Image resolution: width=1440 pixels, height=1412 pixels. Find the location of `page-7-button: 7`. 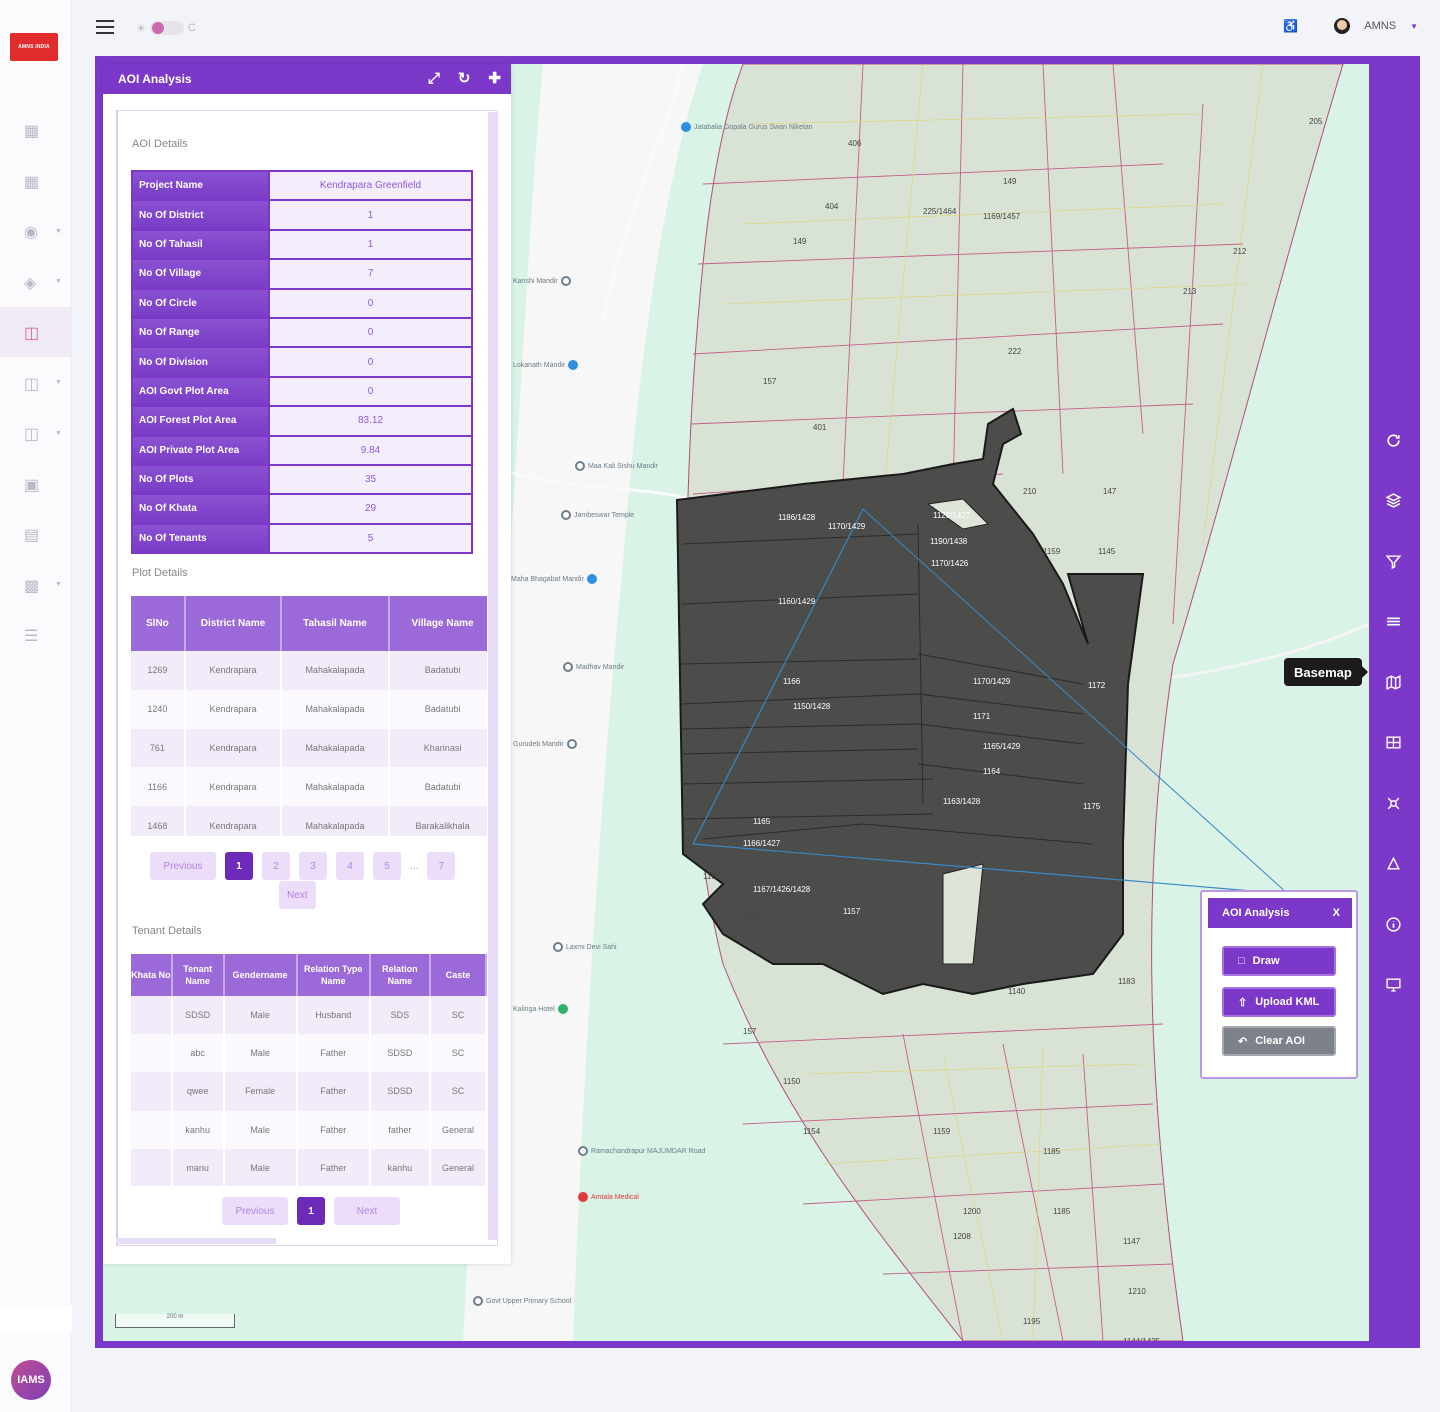

page-7-button: 7 is located at coordinates (441, 866).